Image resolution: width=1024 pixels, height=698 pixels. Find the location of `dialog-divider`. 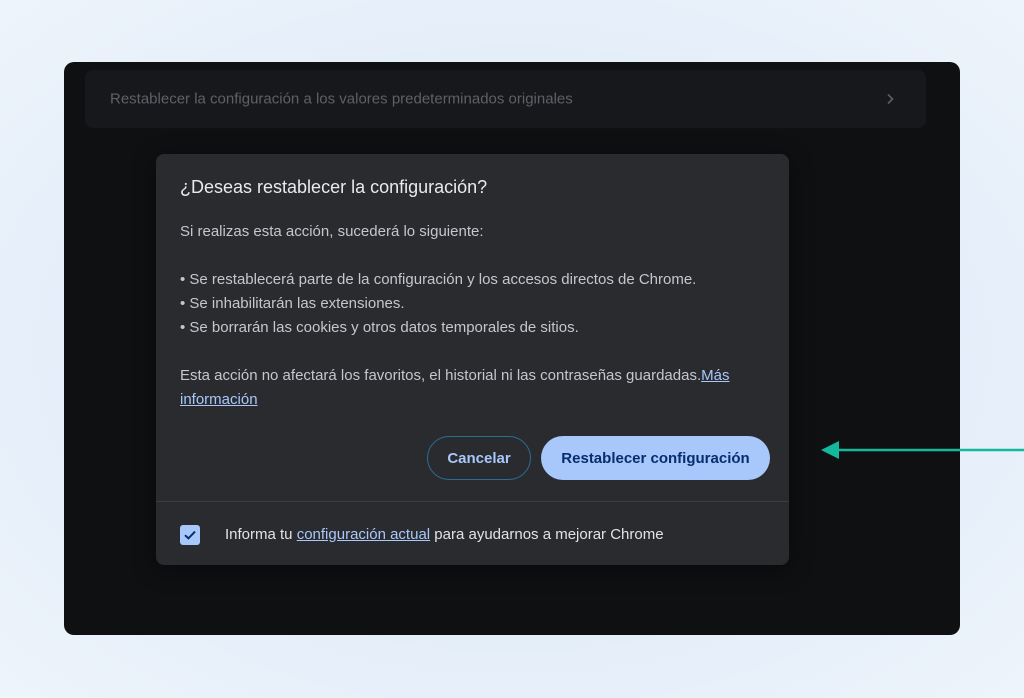

dialog-divider is located at coordinates (472, 501).